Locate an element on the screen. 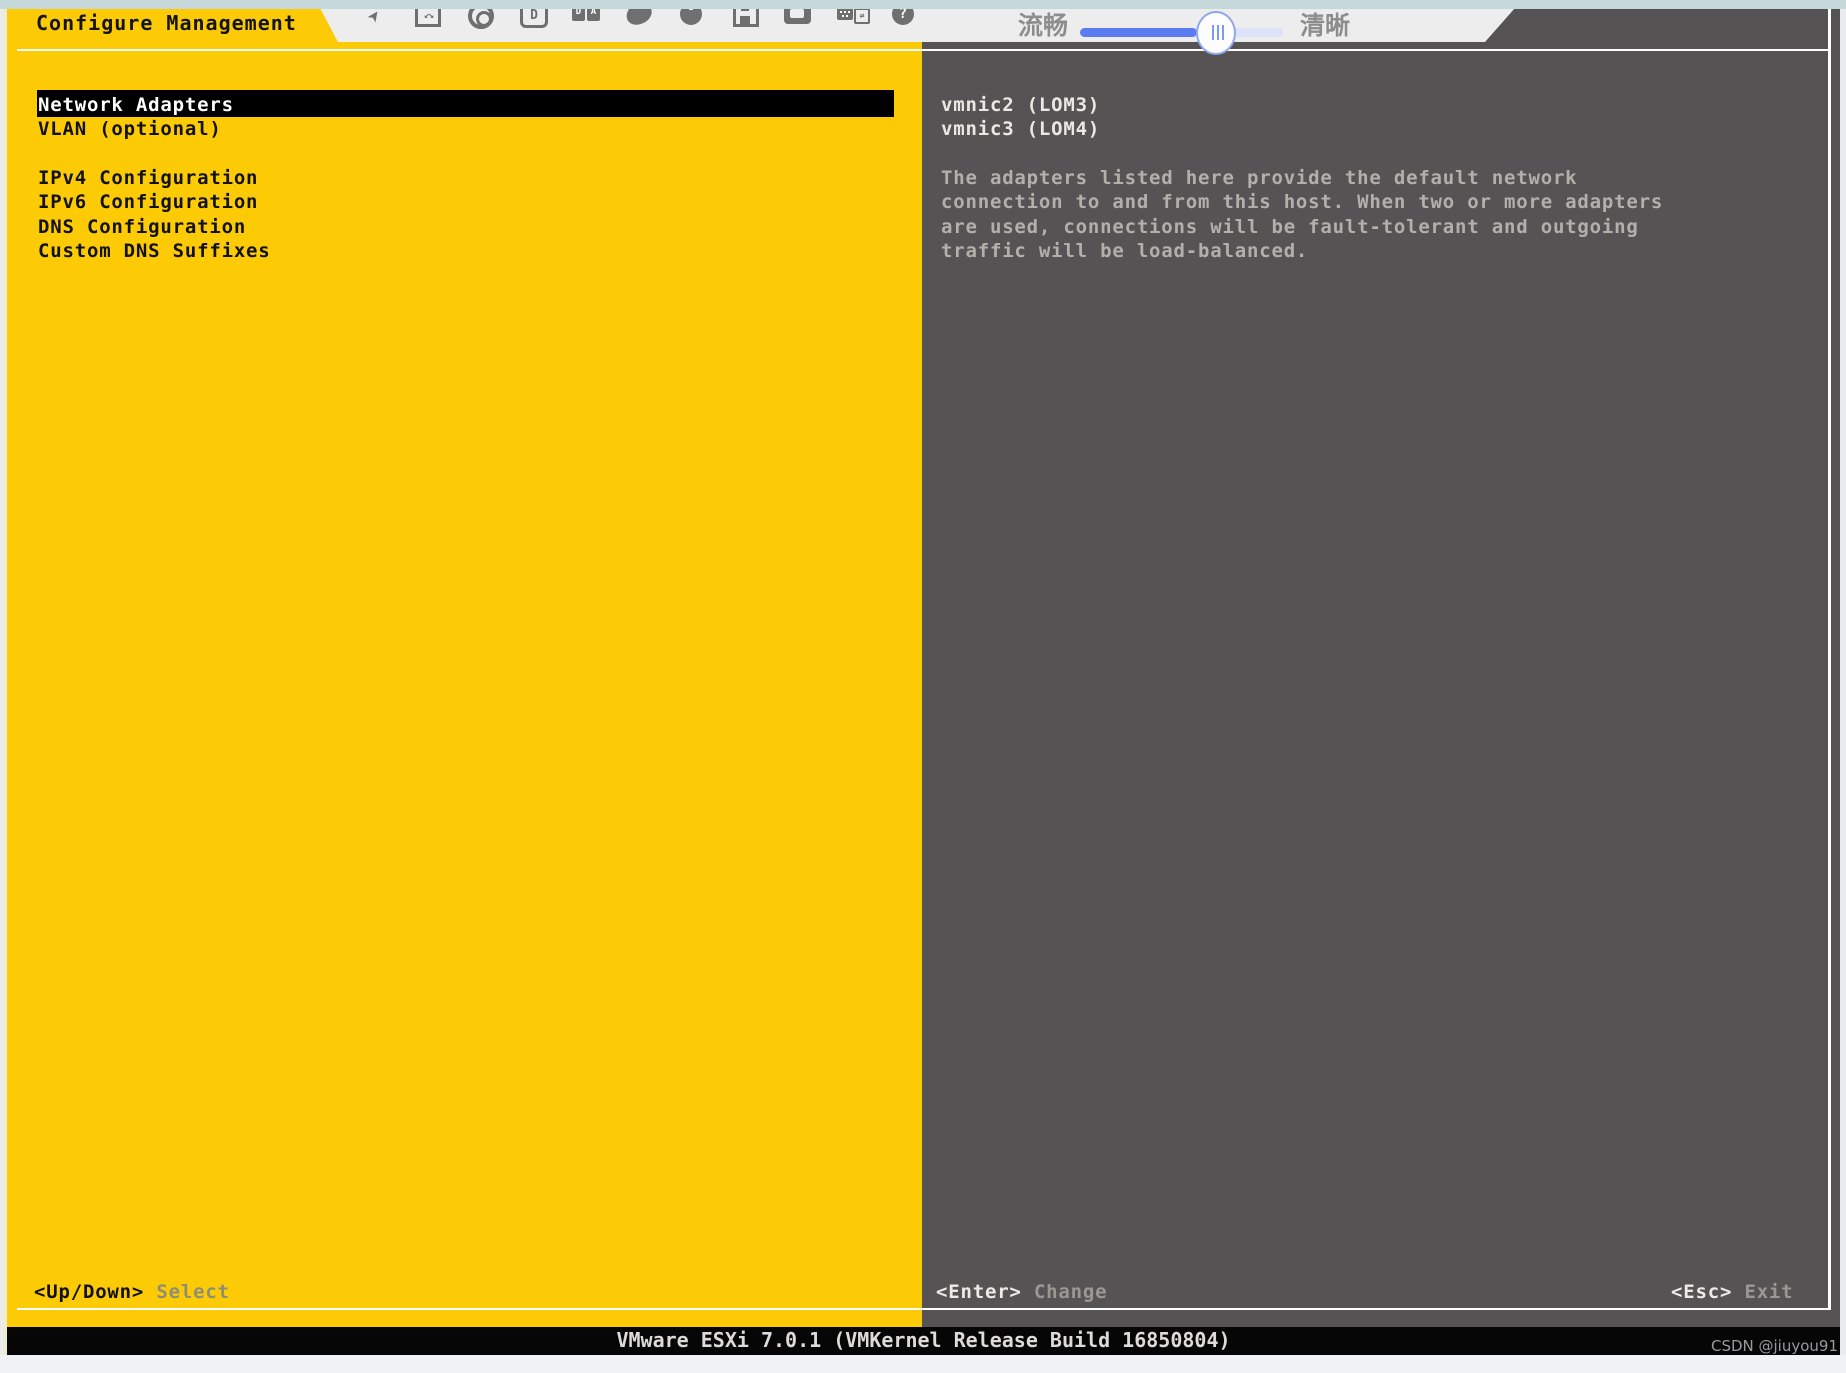 This screenshot has width=1846, height=1373. toolbar-icon-row: ➤ ↙↘ D DA ⇄ ? is located at coordinates (640, 19).